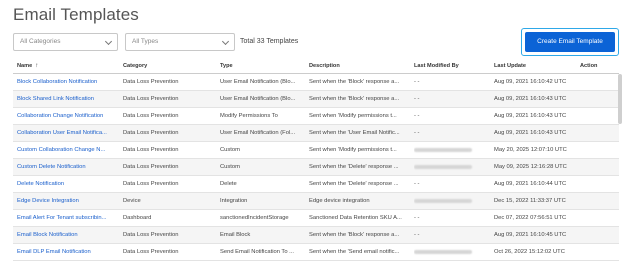  Describe the element at coordinates (620, 99) in the screenshot. I see `table-scrollbar` at that location.